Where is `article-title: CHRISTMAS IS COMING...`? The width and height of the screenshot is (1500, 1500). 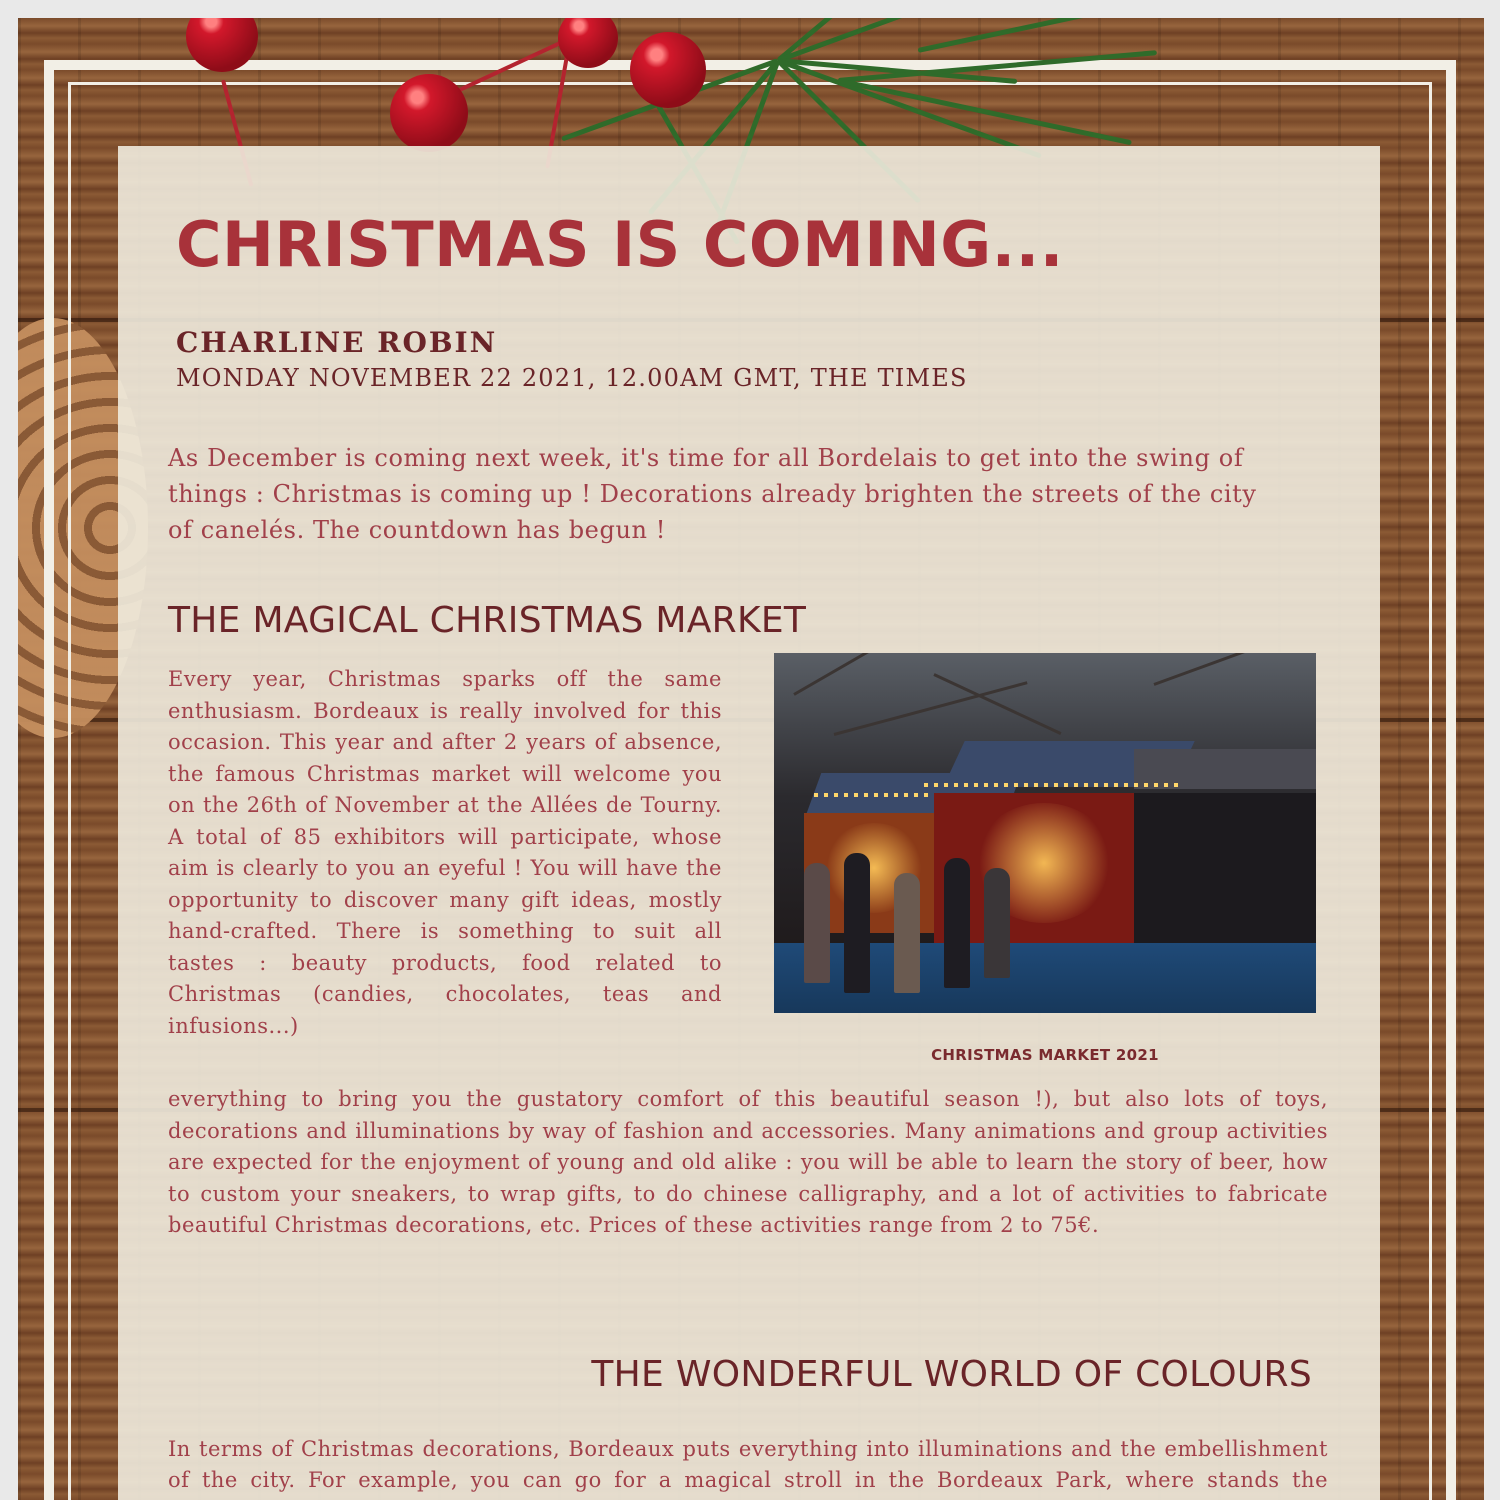
article-title: CHRISTMAS IS COMING... is located at coordinates (620, 244).